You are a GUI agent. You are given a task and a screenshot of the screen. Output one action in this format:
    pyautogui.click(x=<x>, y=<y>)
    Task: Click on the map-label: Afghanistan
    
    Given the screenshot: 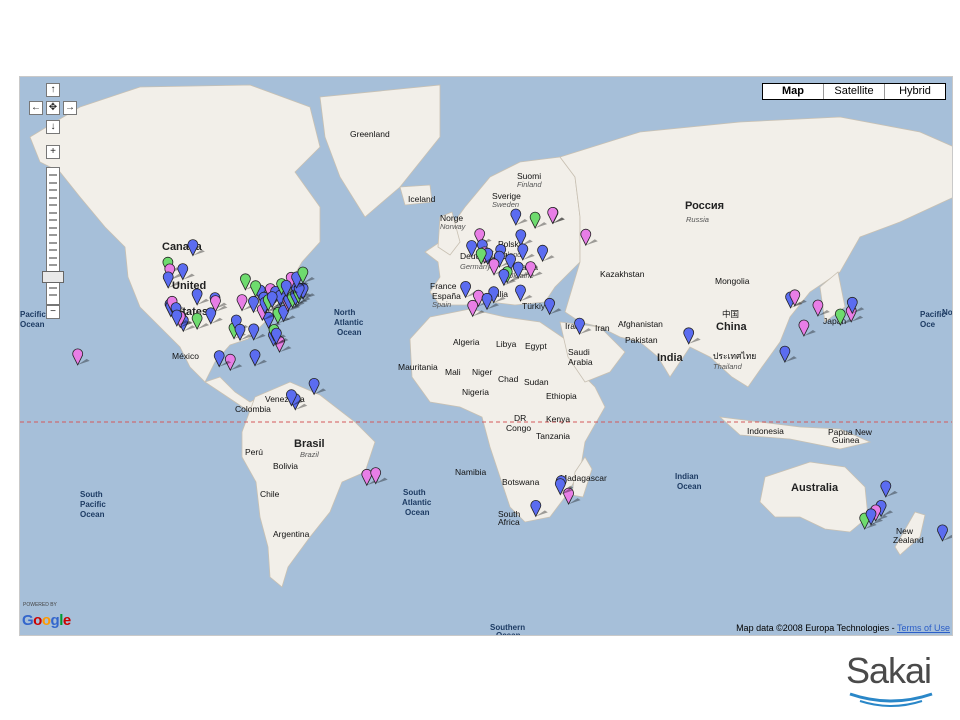 What is the action you would take?
    pyautogui.click(x=640, y=324)
    